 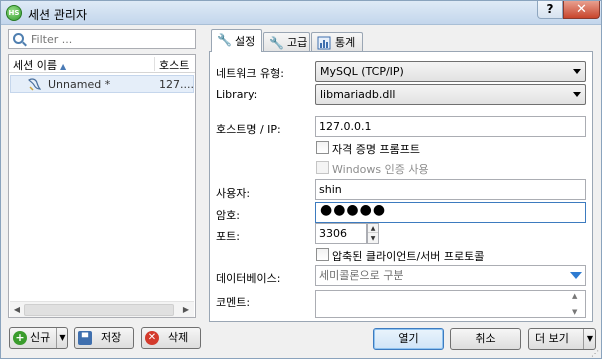 What do you see at coordinates (14, 13) in the screenshot?
I see `heidisql-app-icon: HS` at bounding box center [14, 13].